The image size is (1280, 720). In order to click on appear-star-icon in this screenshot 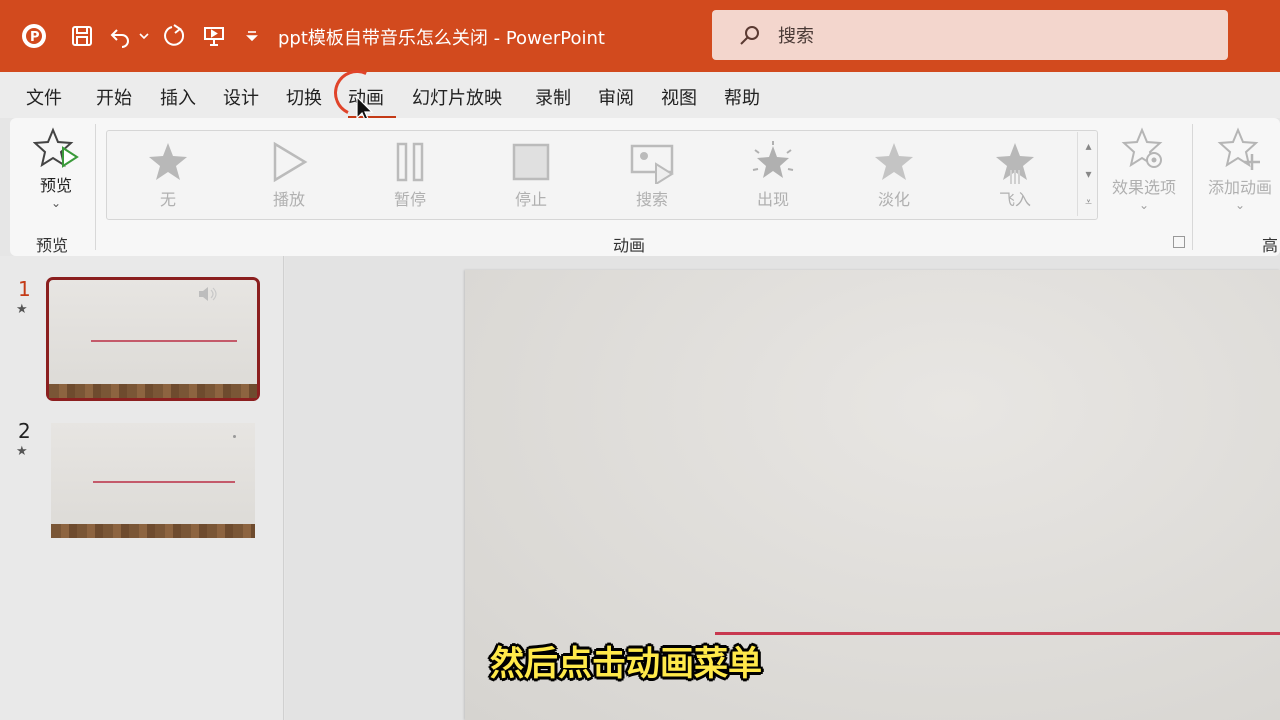, I will do `click(773, 159)`.